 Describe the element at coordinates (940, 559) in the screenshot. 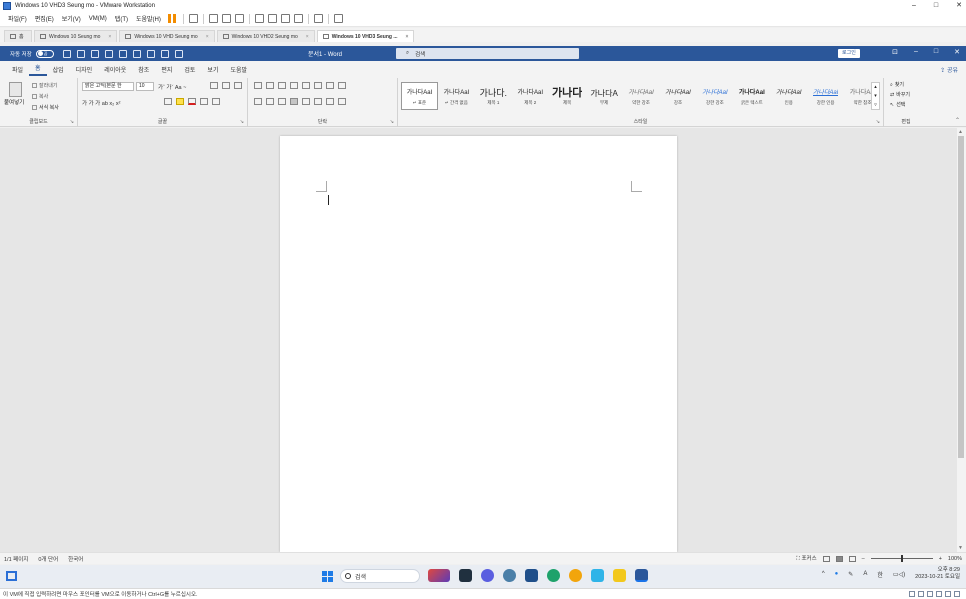

I see `zoom-in-button: +` at that location.